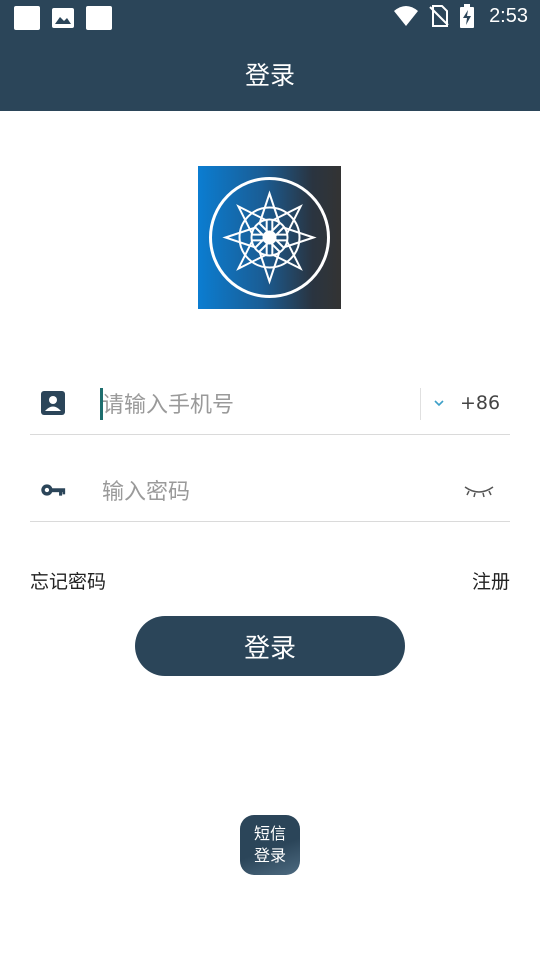 The image size is (540, 960). I want to click on phone-input, so click(257, 405).